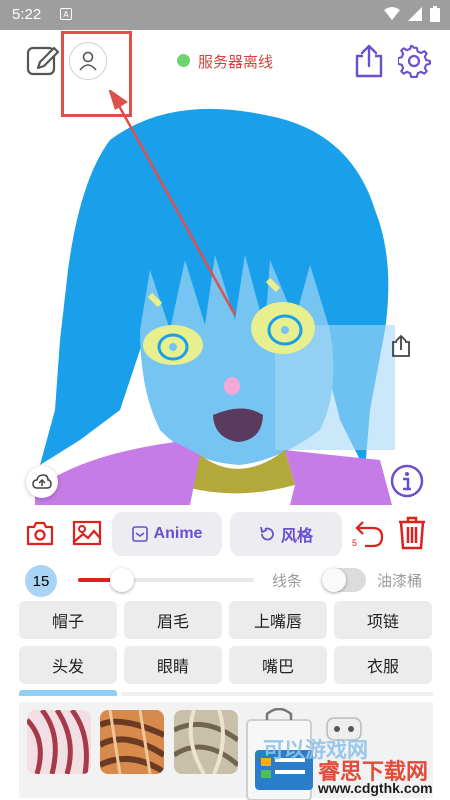 This screenshot has height=800, width=450. I want to click on camera-button, so click(40, 533).